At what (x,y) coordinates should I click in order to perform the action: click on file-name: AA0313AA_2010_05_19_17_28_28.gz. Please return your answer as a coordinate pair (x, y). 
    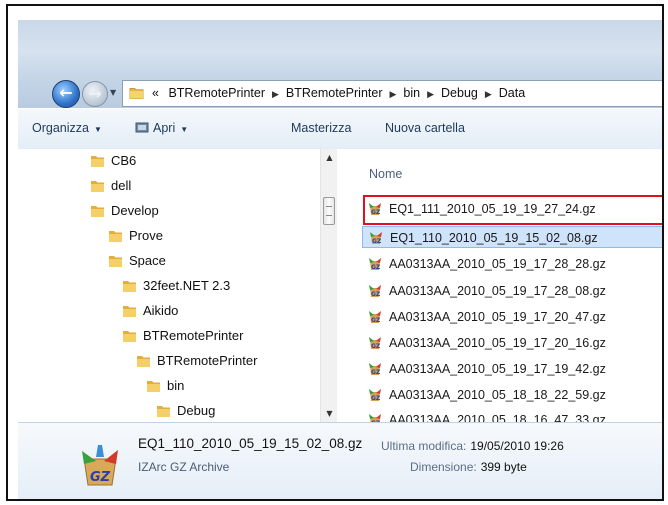
    Looking at the image, I should click on (497, 264).